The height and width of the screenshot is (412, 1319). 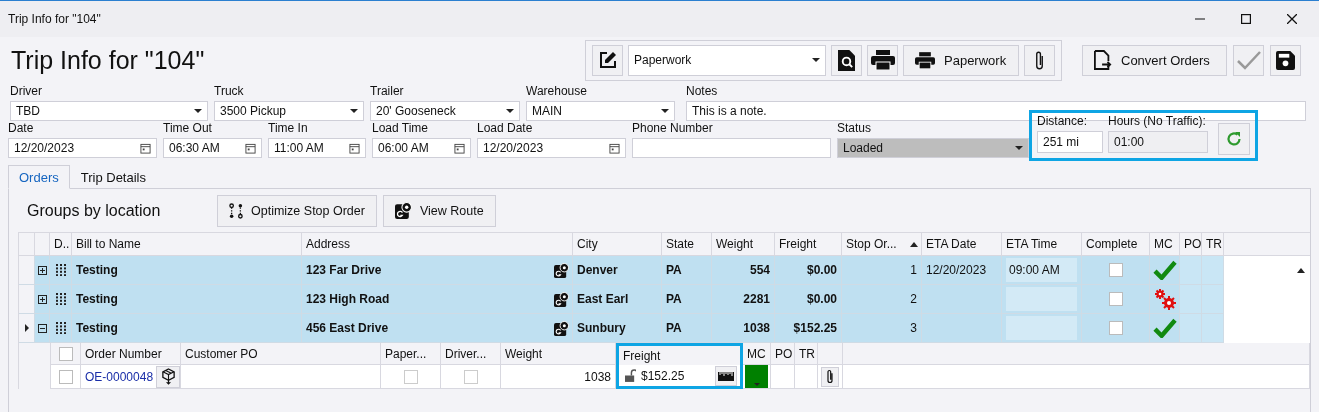 What do you see at coordinates (39, 177) in the screenshot?
I see `tab: Orders` at bounding box center [39, 177].